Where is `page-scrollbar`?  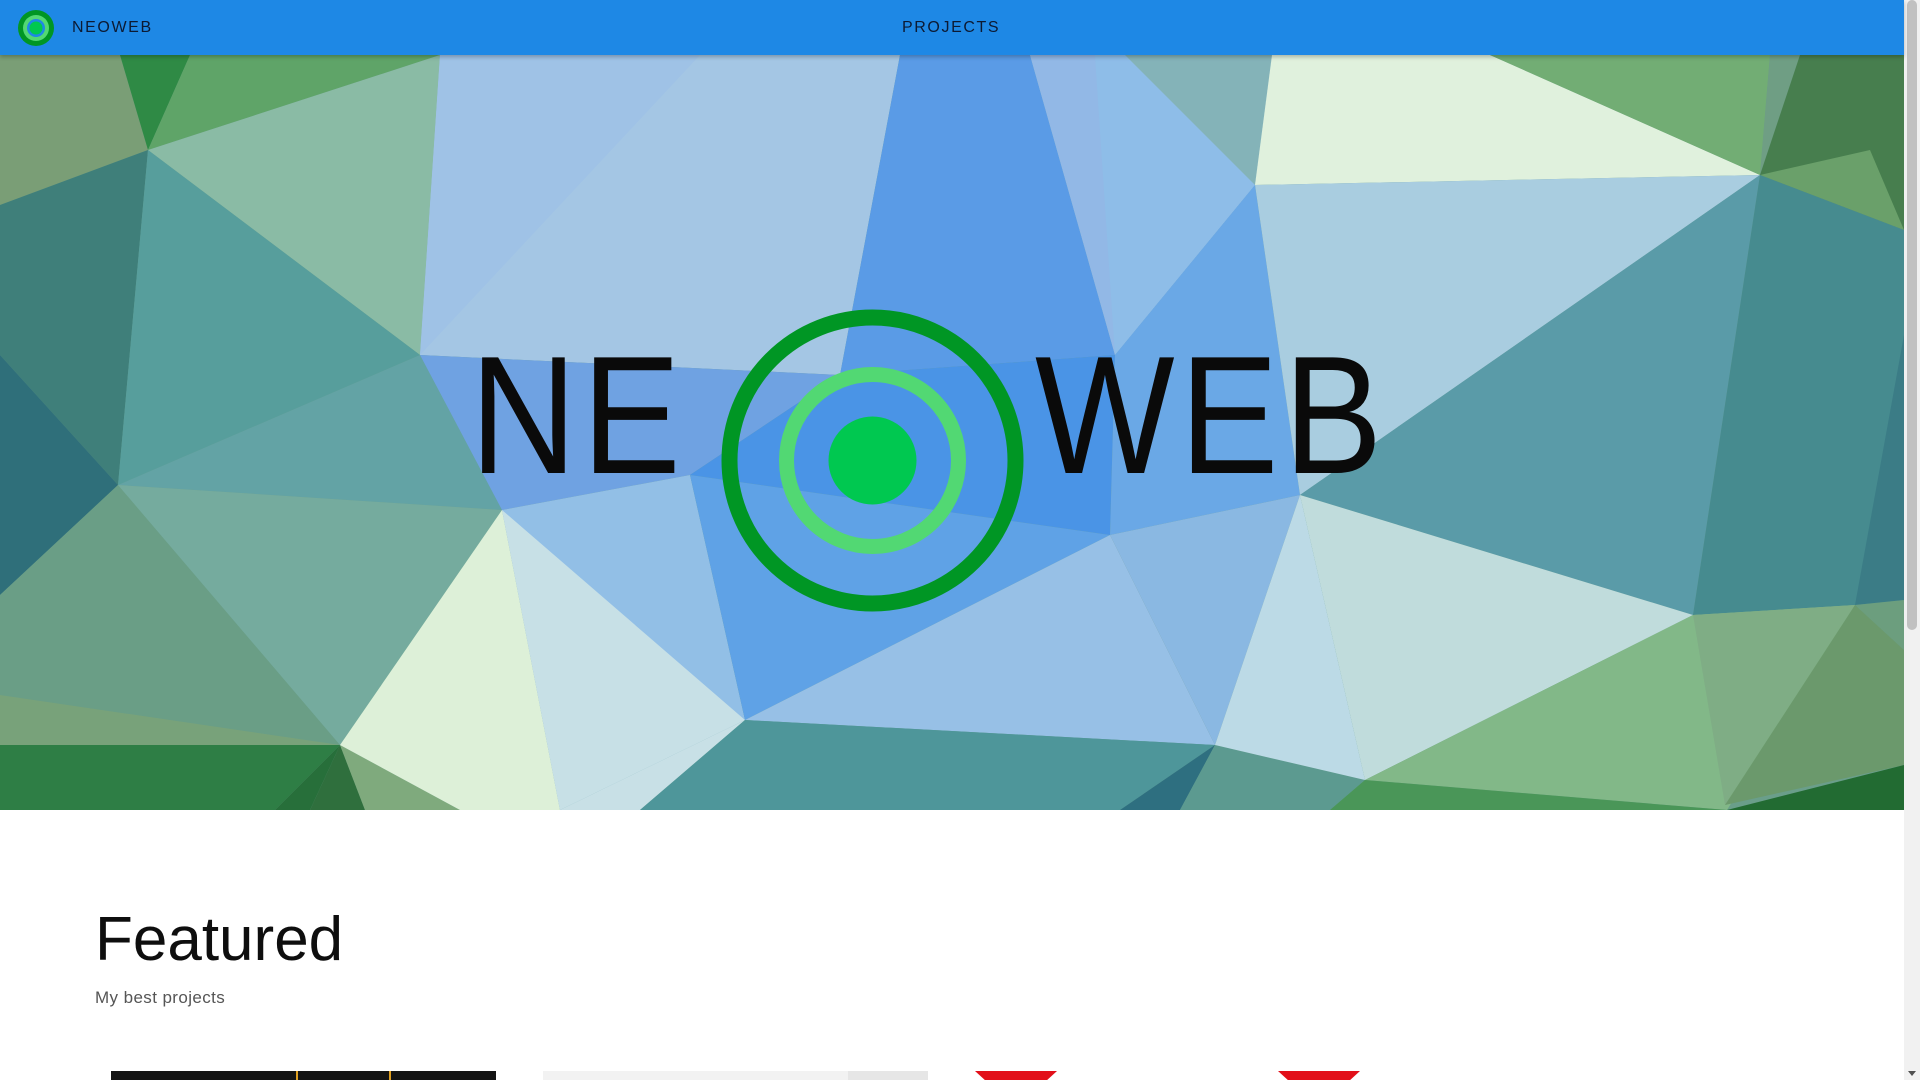
page-scrollbar is located at coordinates (1912, 540).